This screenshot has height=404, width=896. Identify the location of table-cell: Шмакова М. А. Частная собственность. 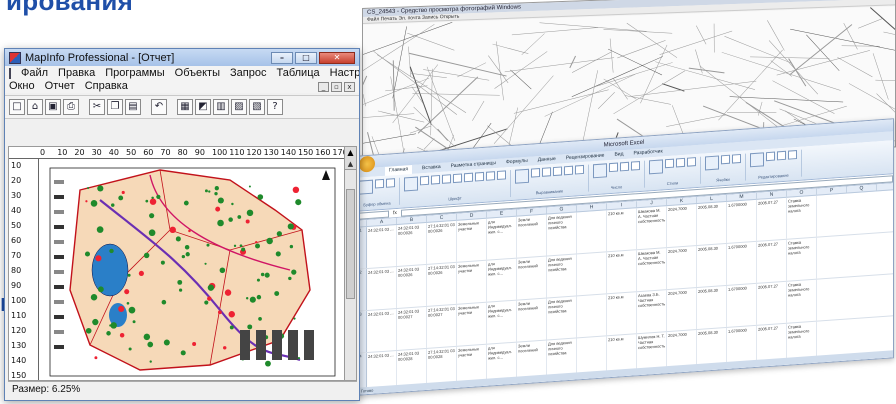
(652, 270).